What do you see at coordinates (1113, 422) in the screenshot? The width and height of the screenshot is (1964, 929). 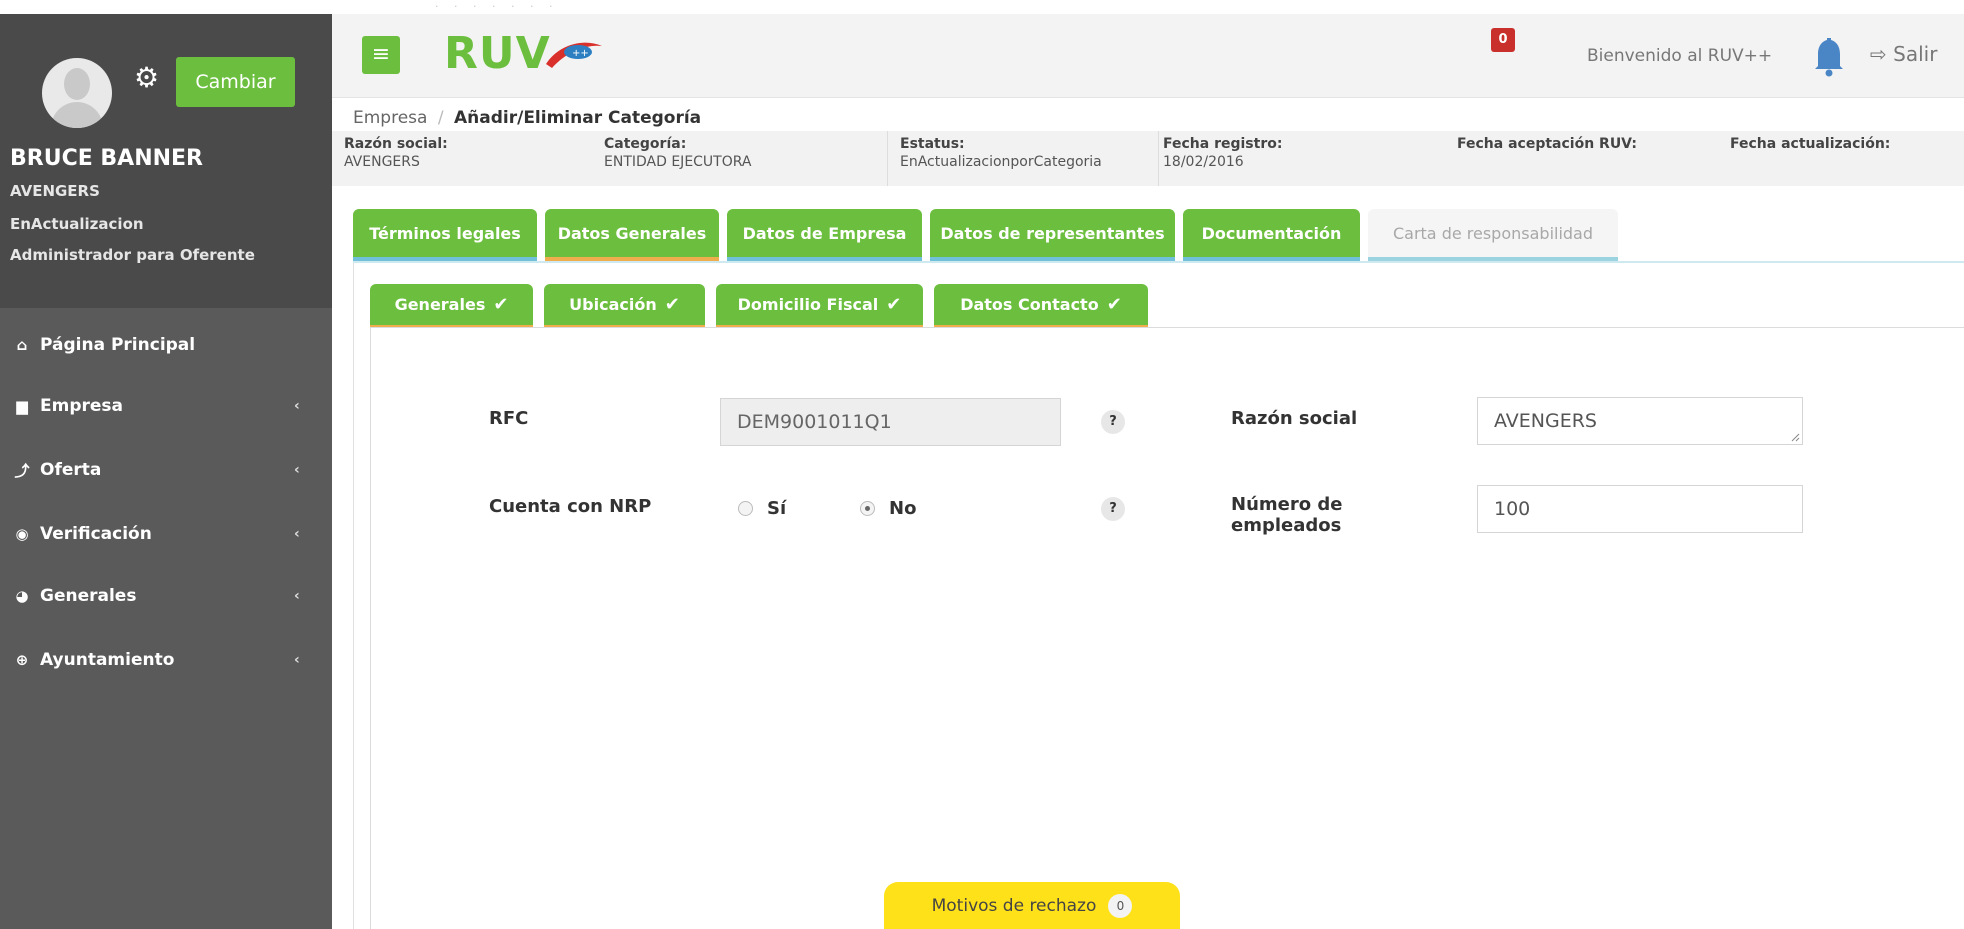 I see `rfc-help-icon: ?` at bounding box center [1113, 422].